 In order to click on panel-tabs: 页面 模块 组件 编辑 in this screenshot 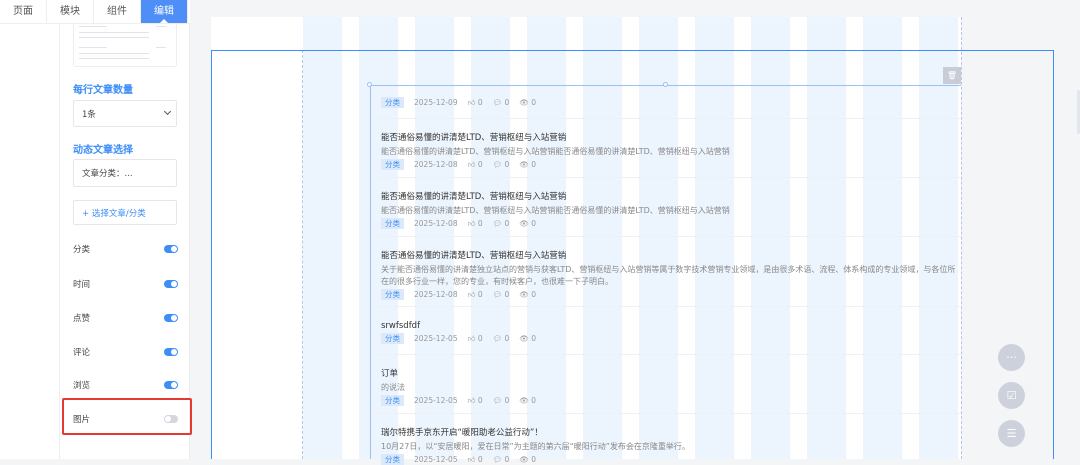, I will do `click(95, 12)`.